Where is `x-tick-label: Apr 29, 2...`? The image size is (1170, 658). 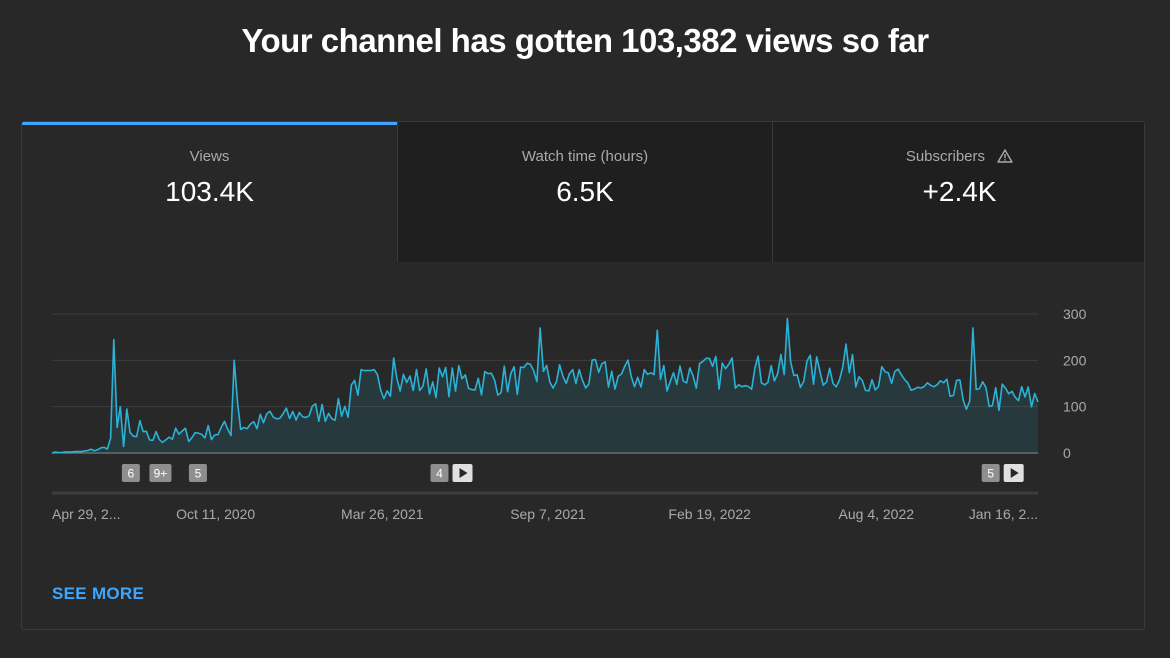
x-tick-label: Apr 29, 2... is located at coordinates (86, 514).